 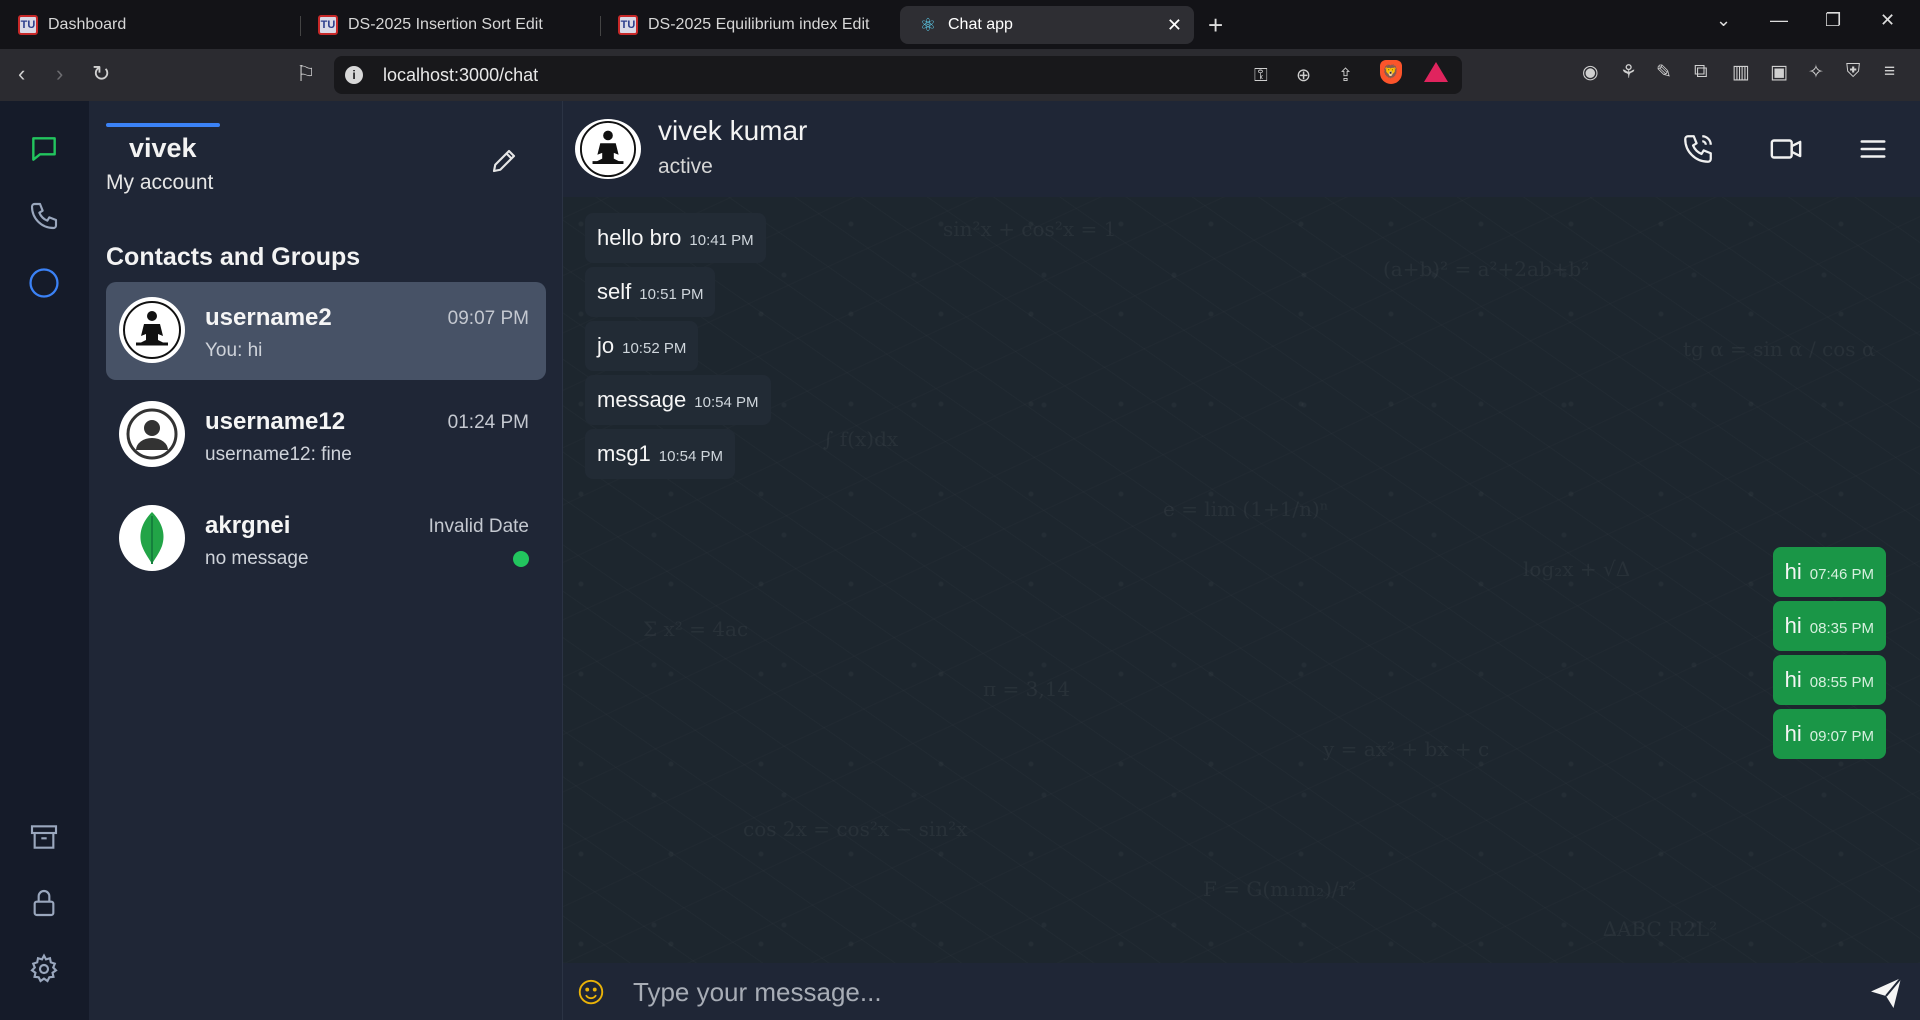 What do you see at coordinates (624, 453) in the screenshot?
I see `message-text: msg1` at bounding box center [624, 453].